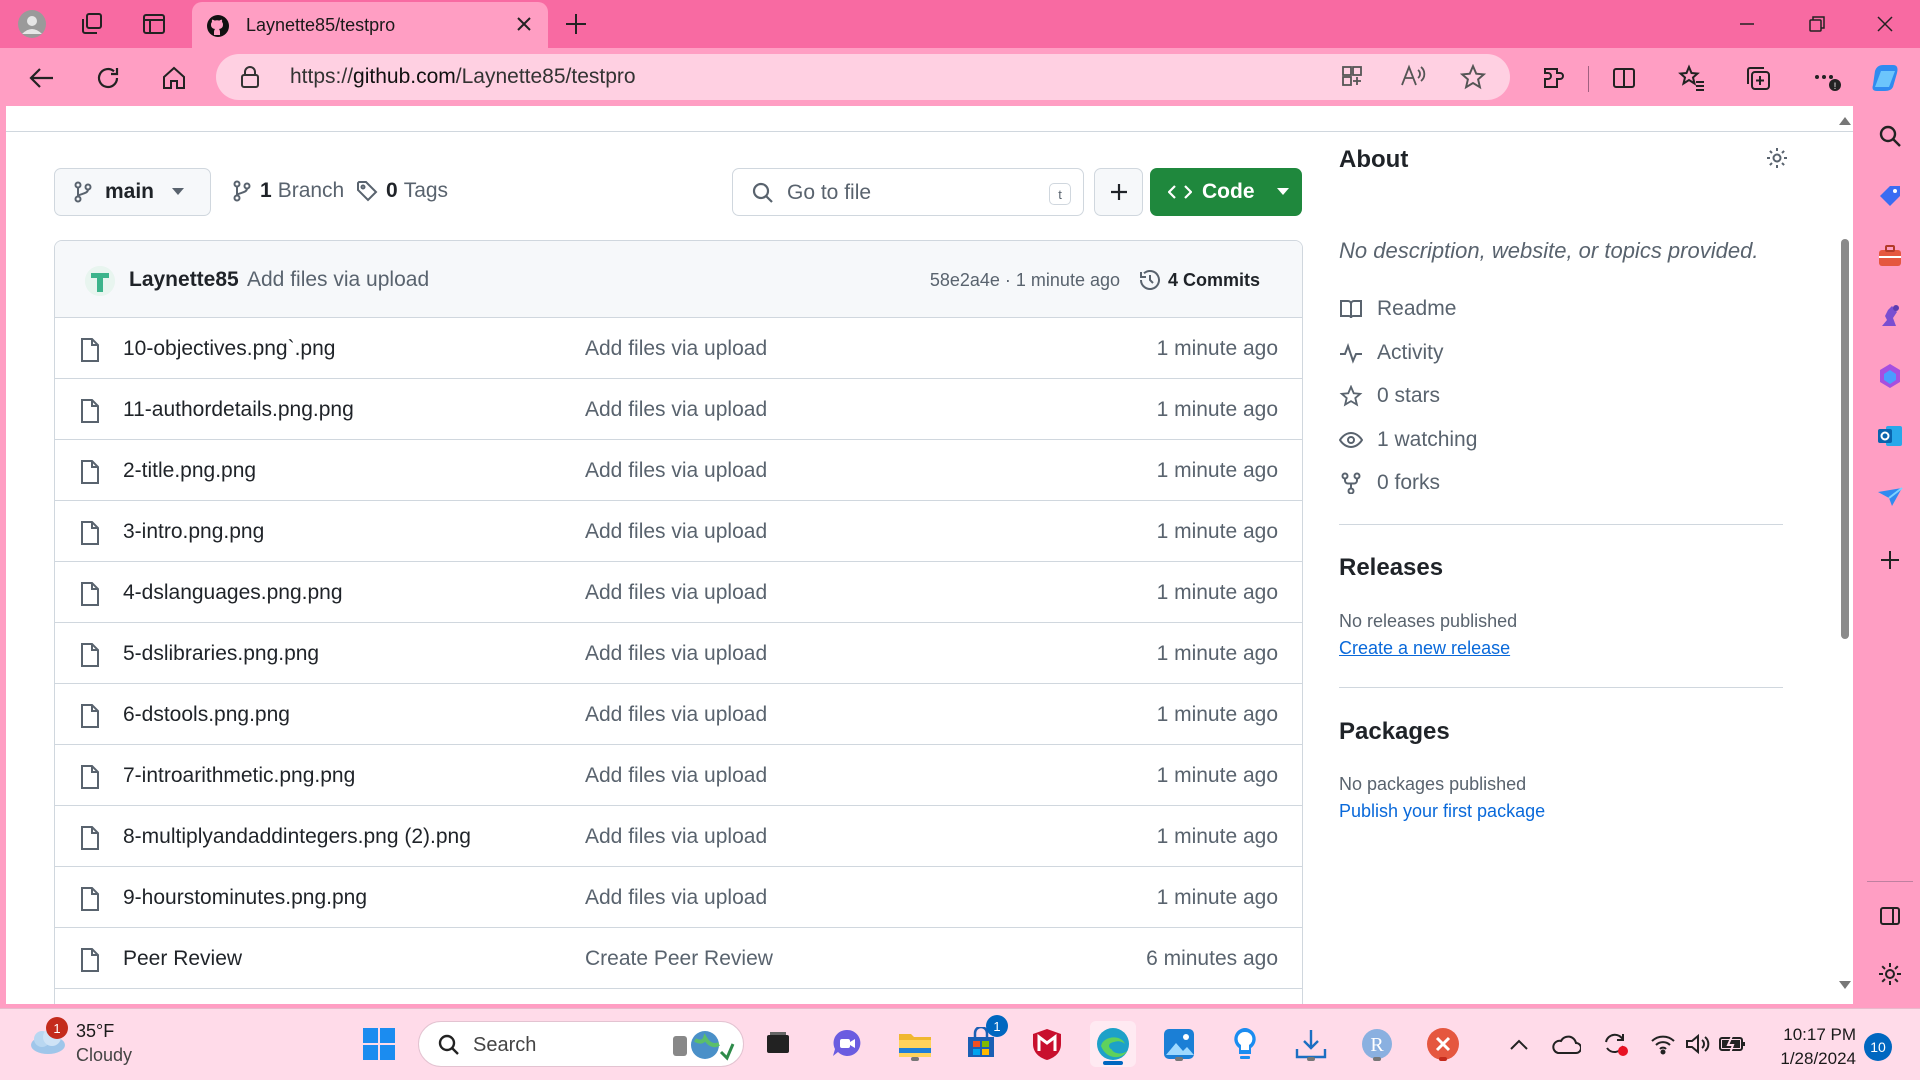 This screenshot has height=1080, width=1920. What do you see at coordinates (221, 654) in the screenshot?
I see `file-name-link: 5-dslibraries.png.png` at bounding box center [221, 654].